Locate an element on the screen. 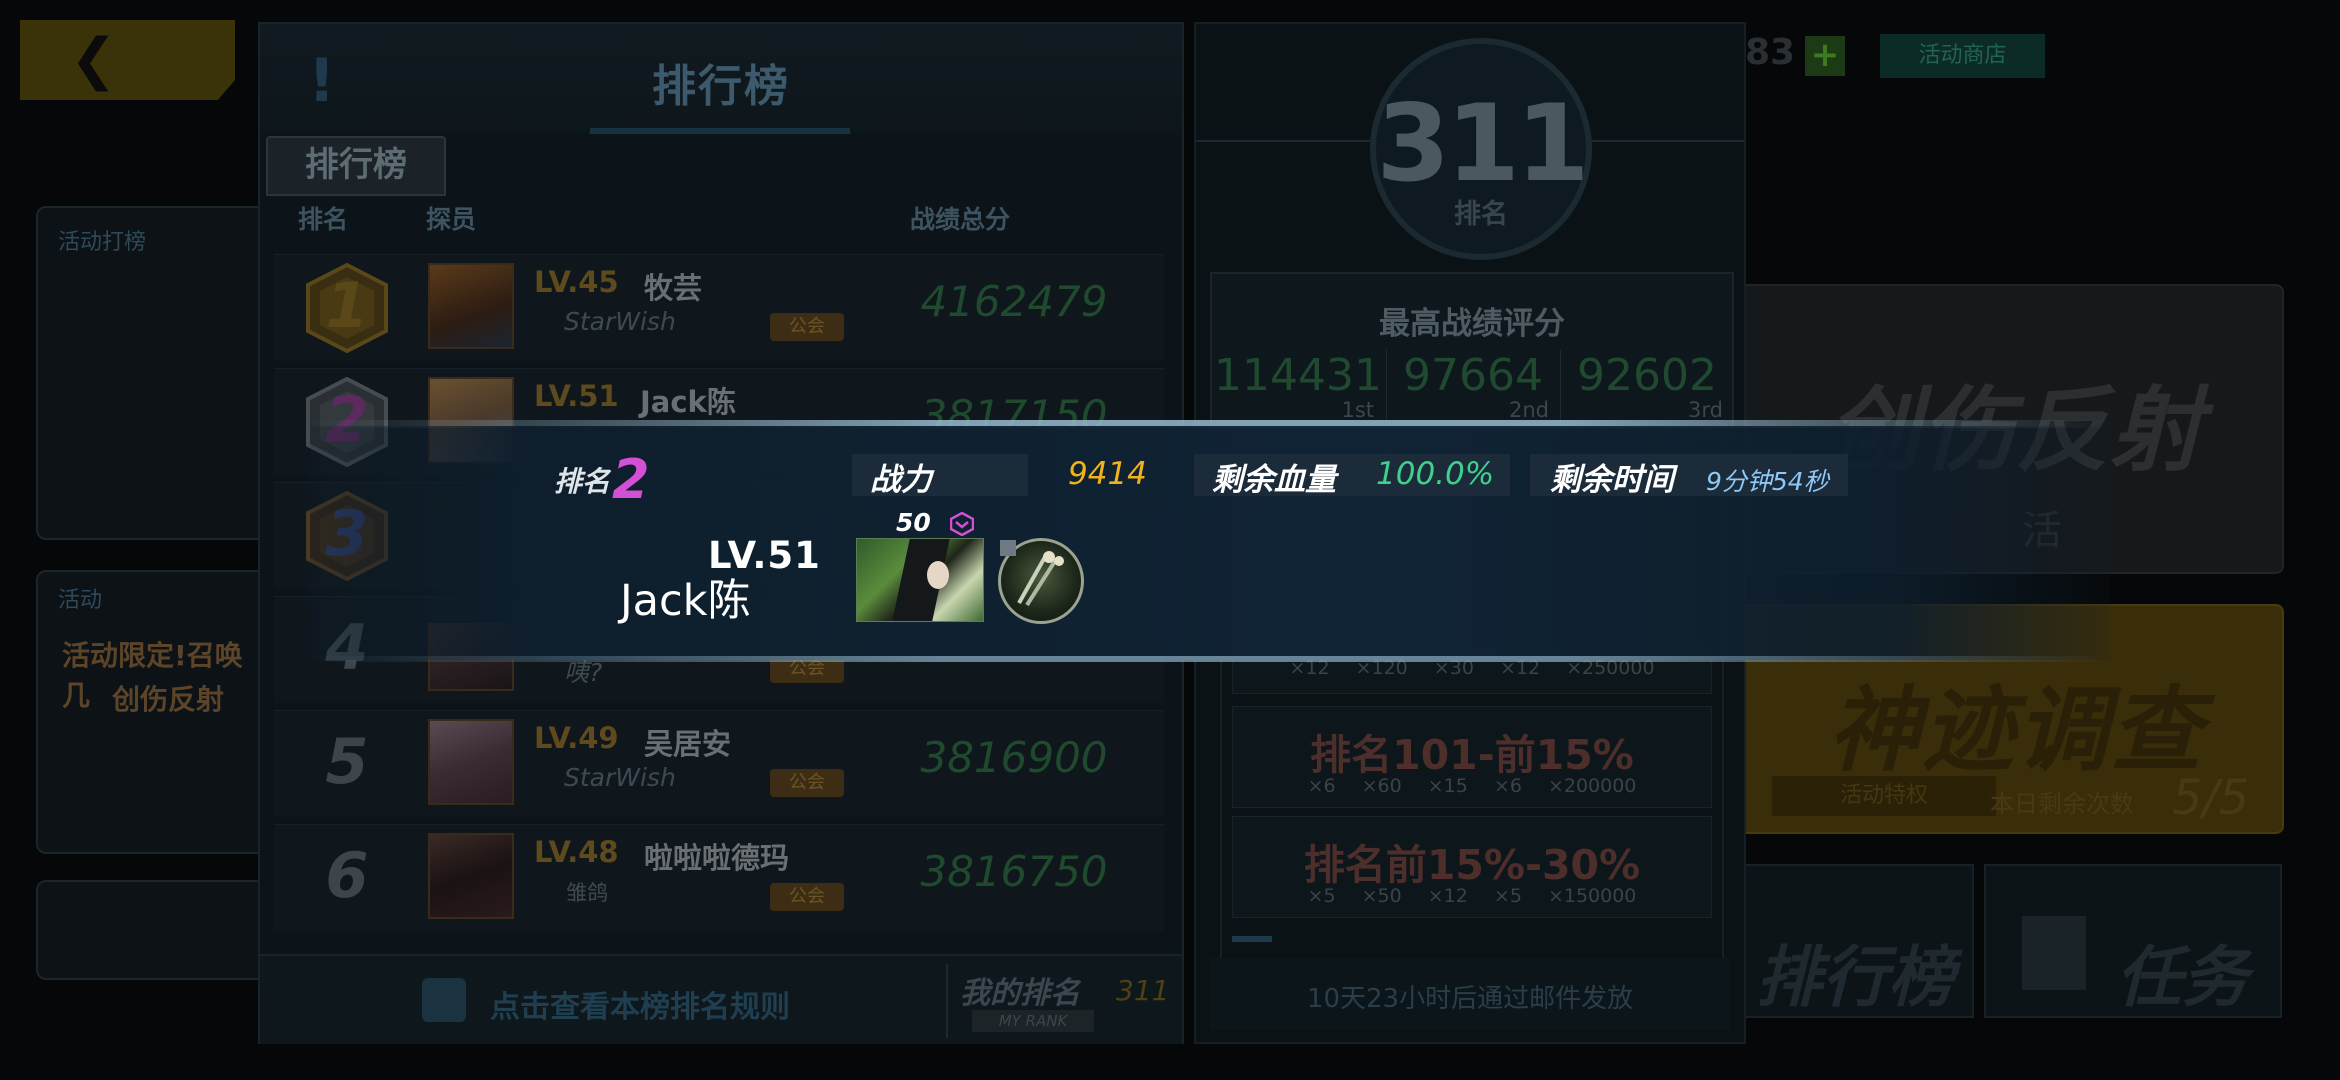  best-score-value: 97664 is located at coordinates (1473, 375).